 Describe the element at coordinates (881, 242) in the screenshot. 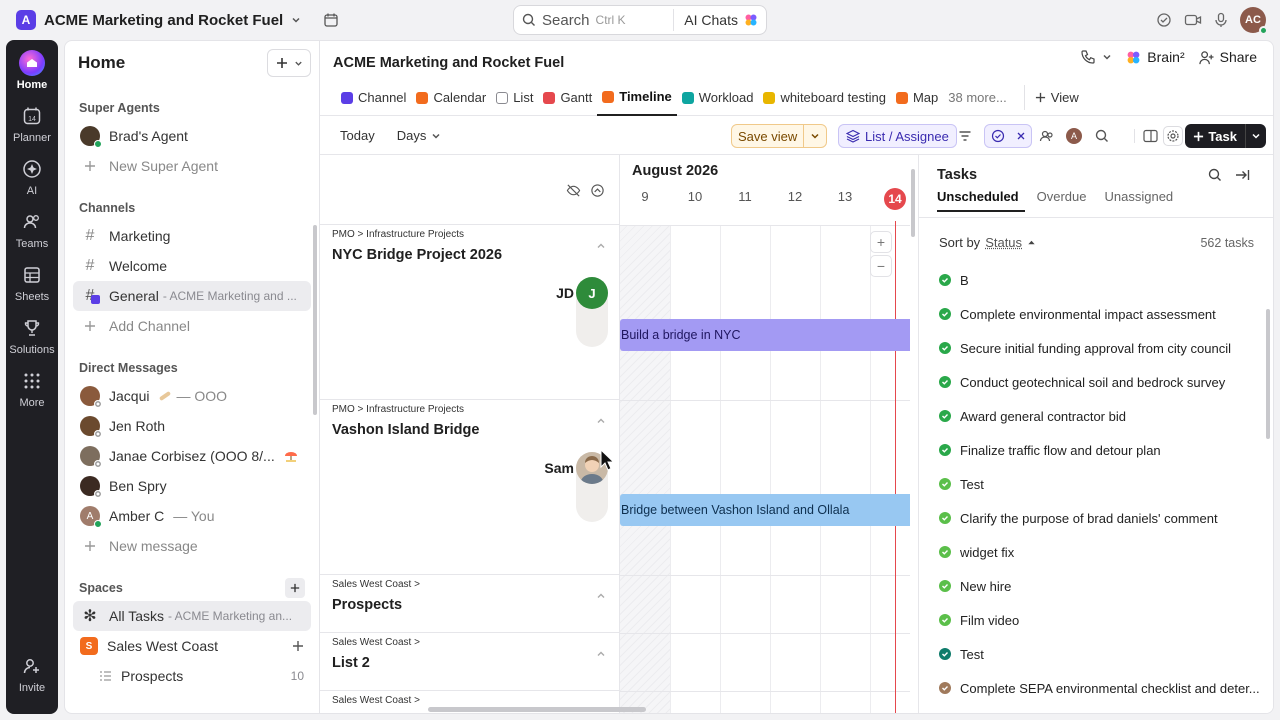

I see `zoom-in-button: +` at that location.